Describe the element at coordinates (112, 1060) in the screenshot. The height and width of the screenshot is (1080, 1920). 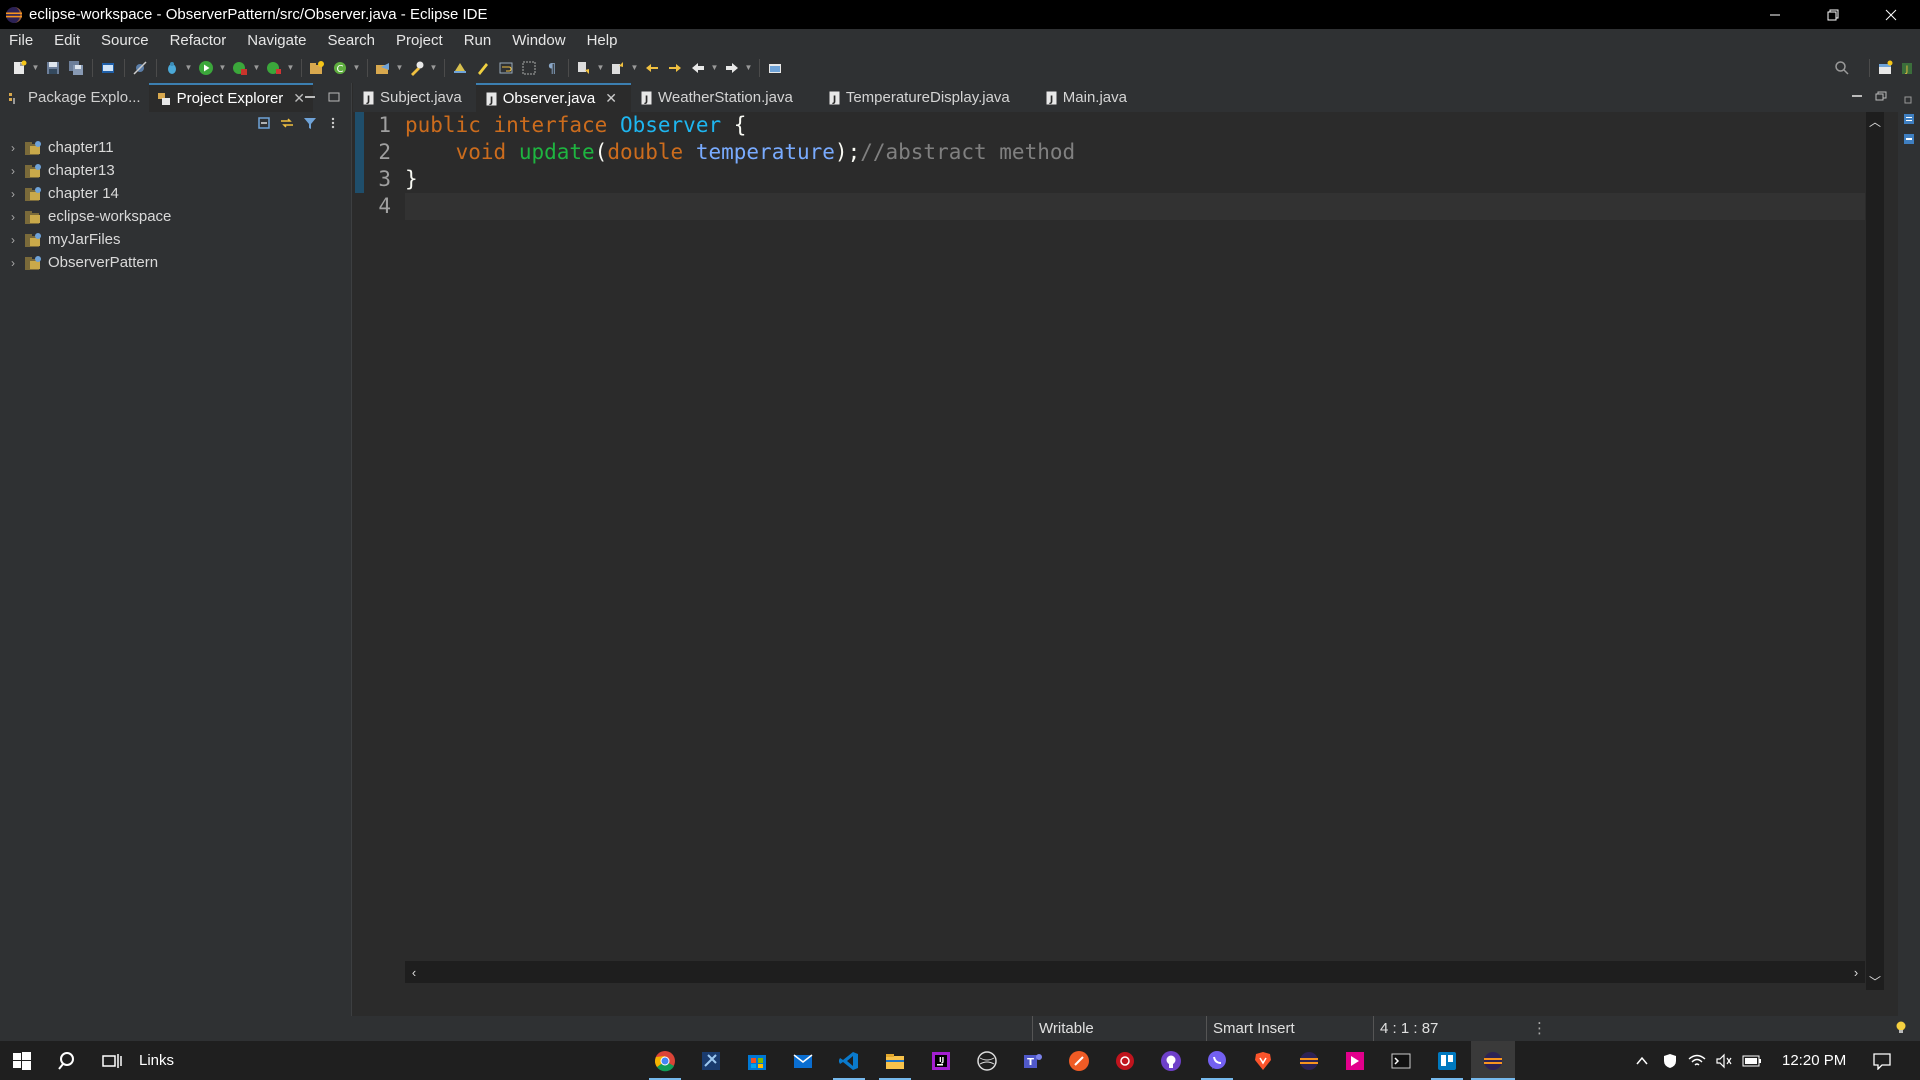
I see `task-view-button` at that location.